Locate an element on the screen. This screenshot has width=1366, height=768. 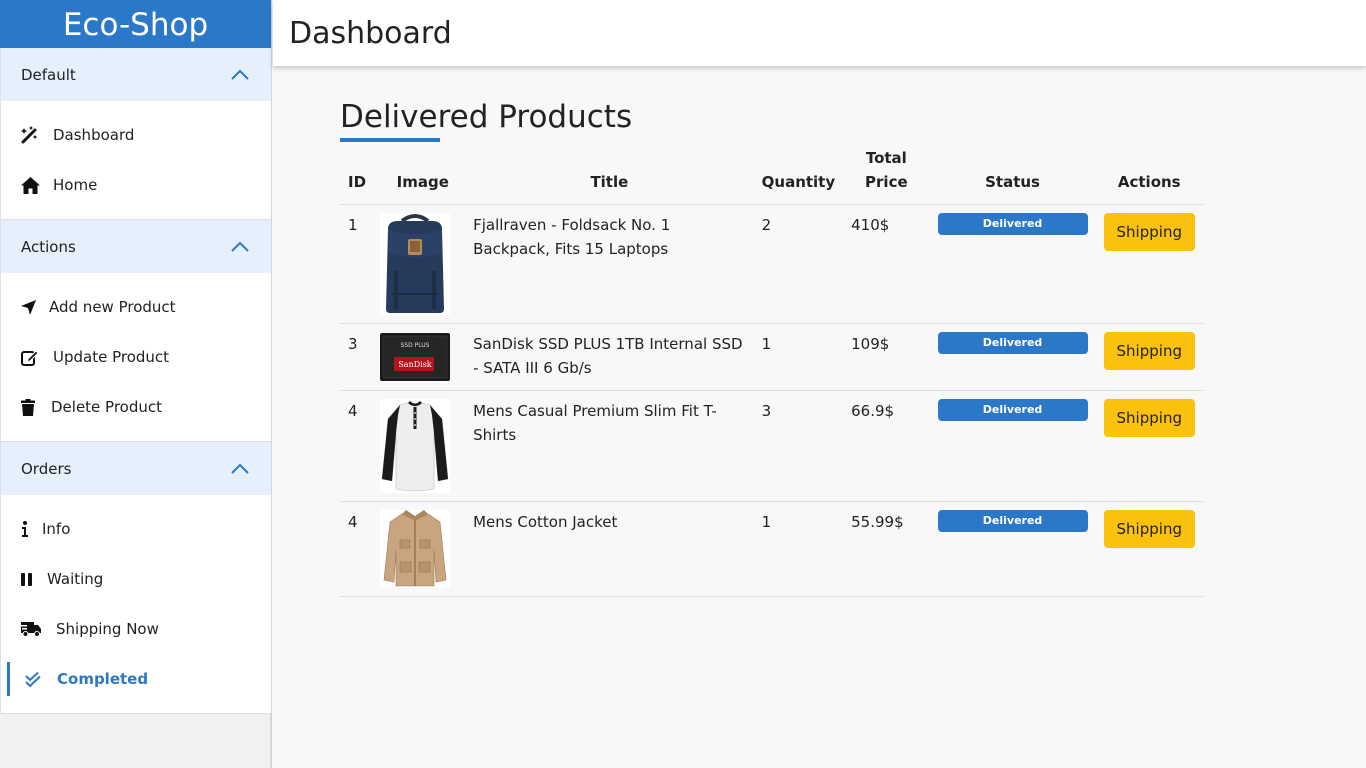
sidebar-section-default: Default Dashboard Home is located at coordinates (135, 134).